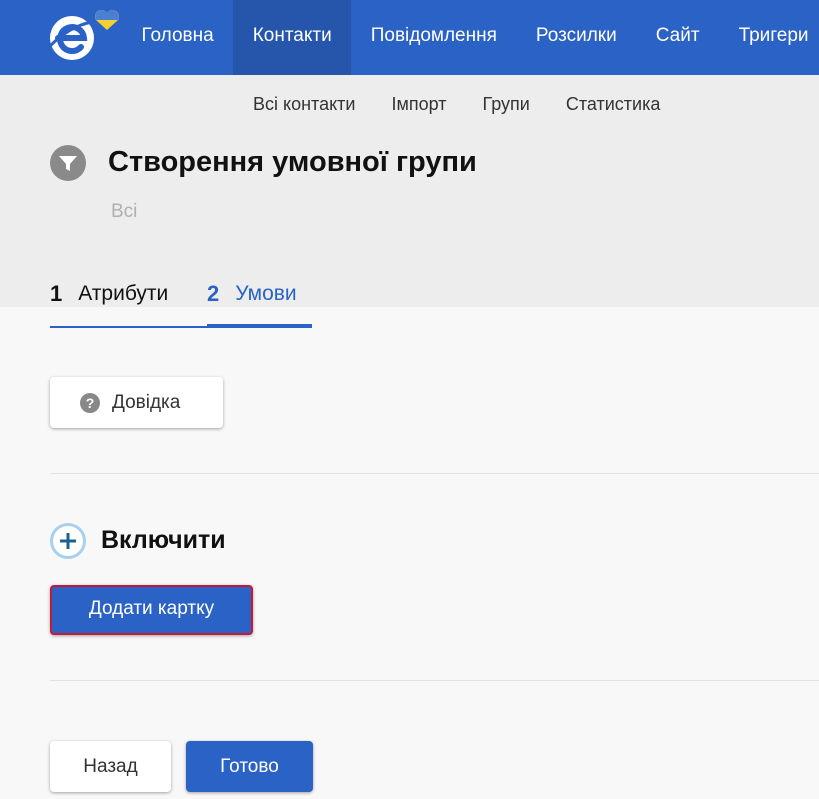 This screenshot has width=819, height=799. Describe the element at coordinates (110, 766) in the screenshot. I see `back-button: Назад` at that location.